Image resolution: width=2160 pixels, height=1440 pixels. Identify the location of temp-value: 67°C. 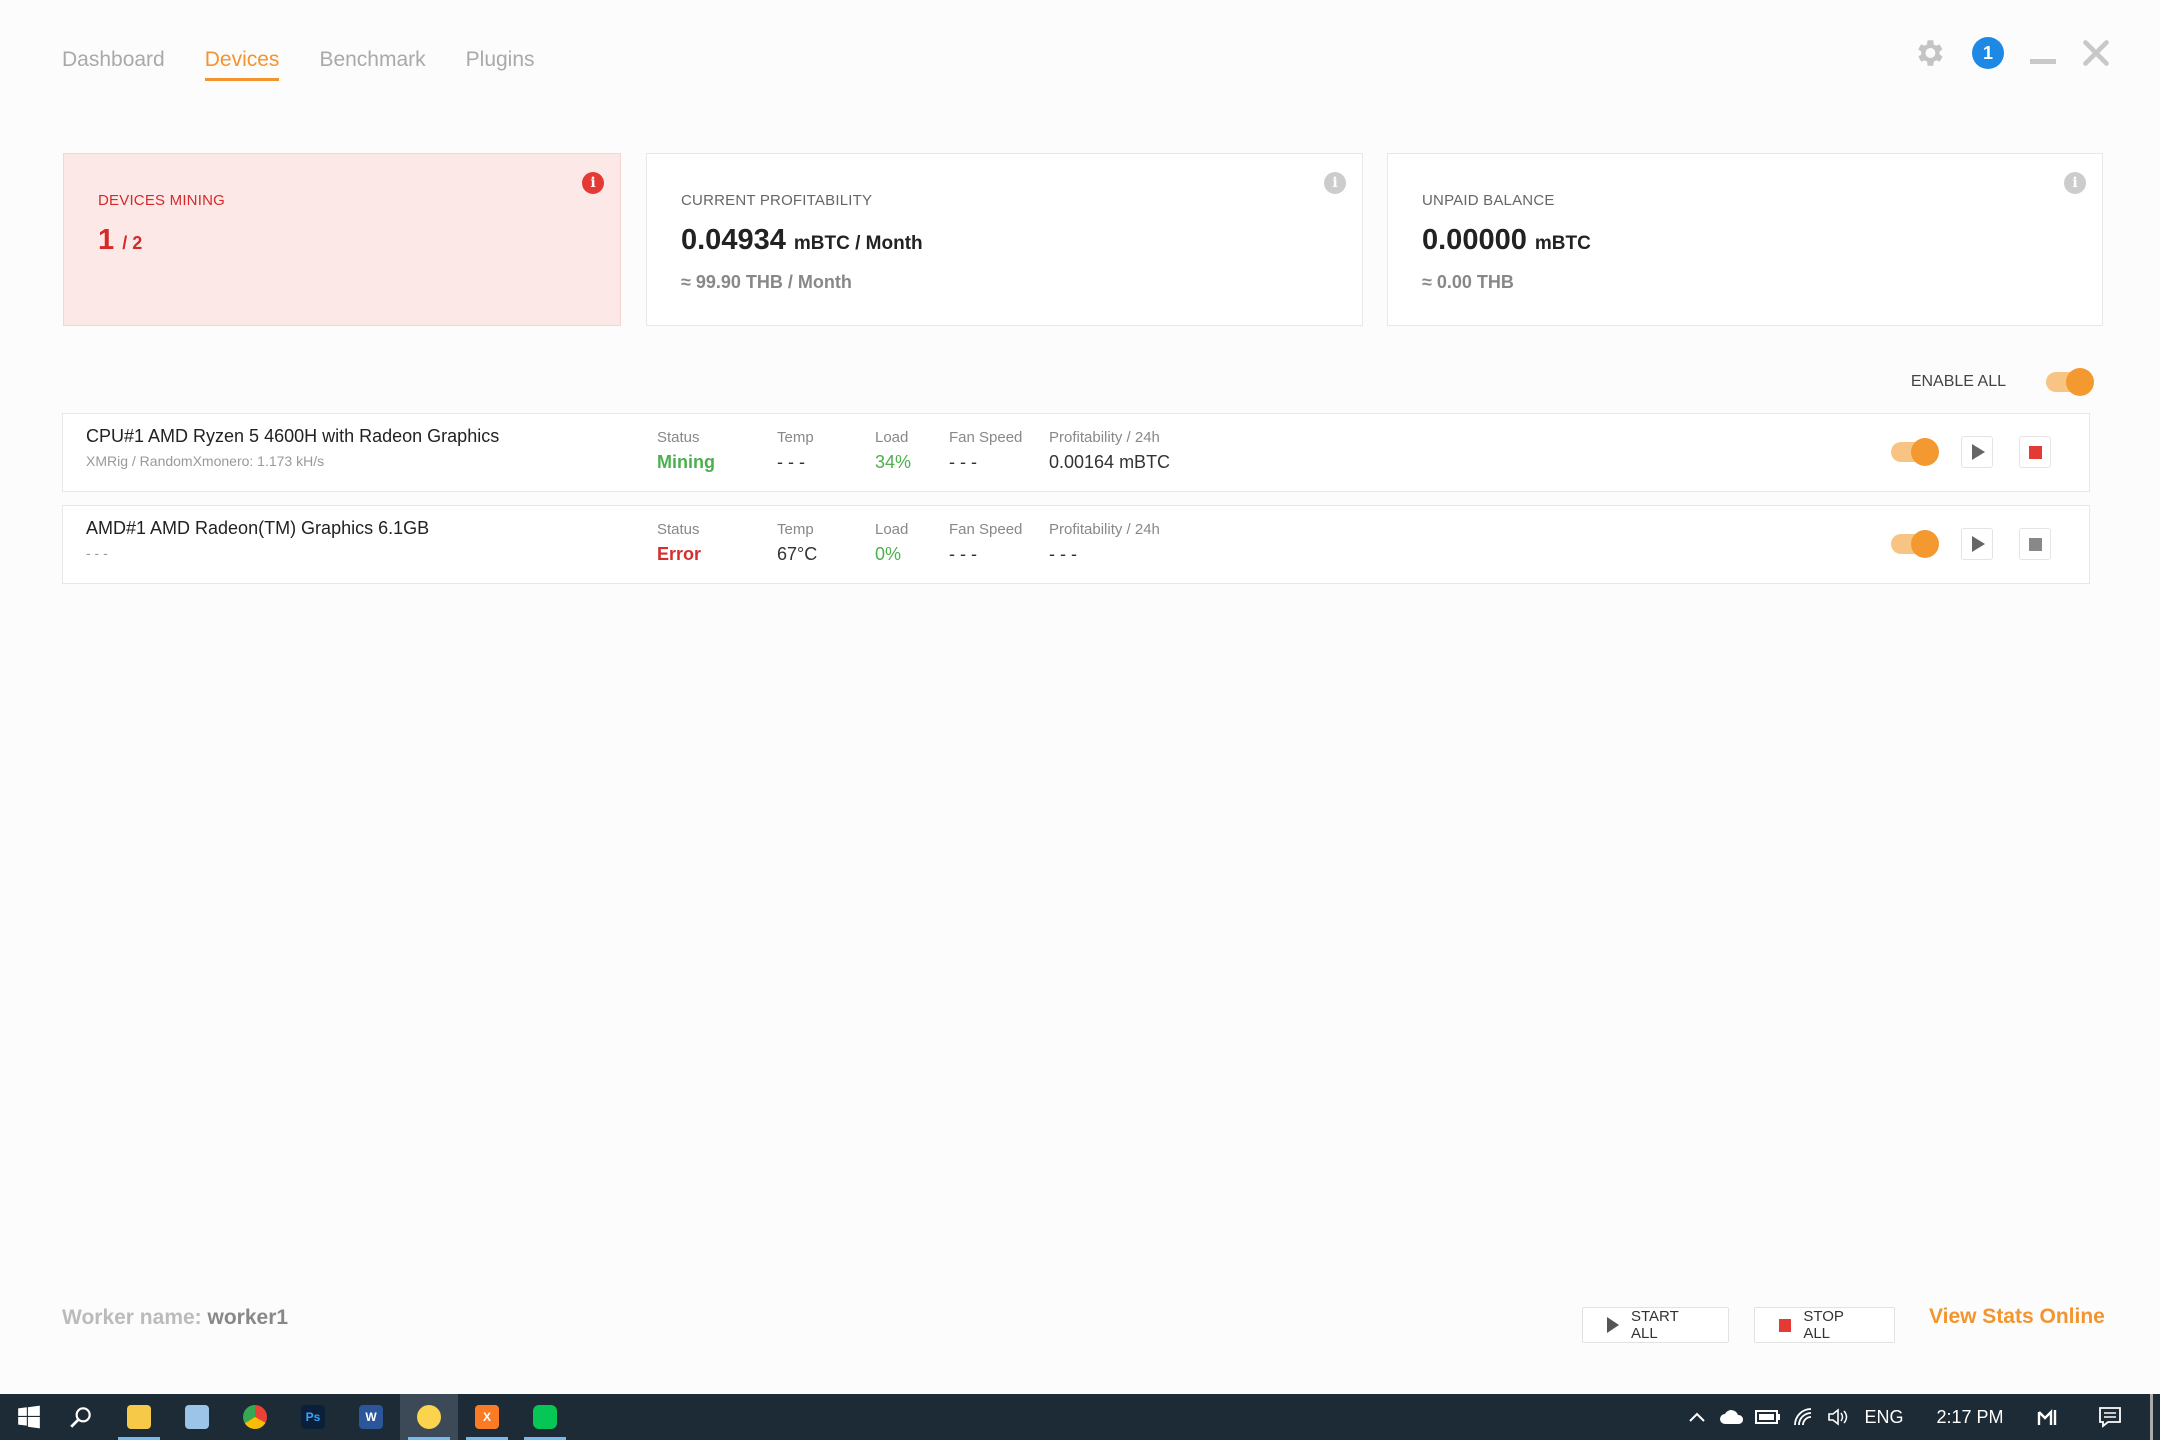
(797, 554).